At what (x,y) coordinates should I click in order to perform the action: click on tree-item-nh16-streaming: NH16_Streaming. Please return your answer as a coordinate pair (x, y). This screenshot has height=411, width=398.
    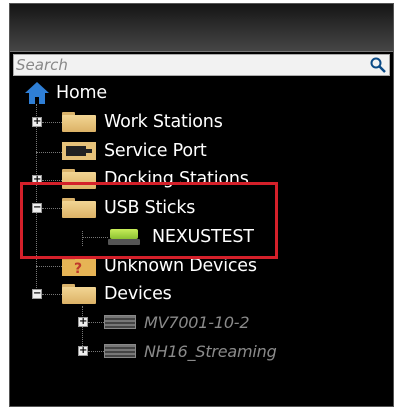
    Looking at the image, I should click on (190, 351).